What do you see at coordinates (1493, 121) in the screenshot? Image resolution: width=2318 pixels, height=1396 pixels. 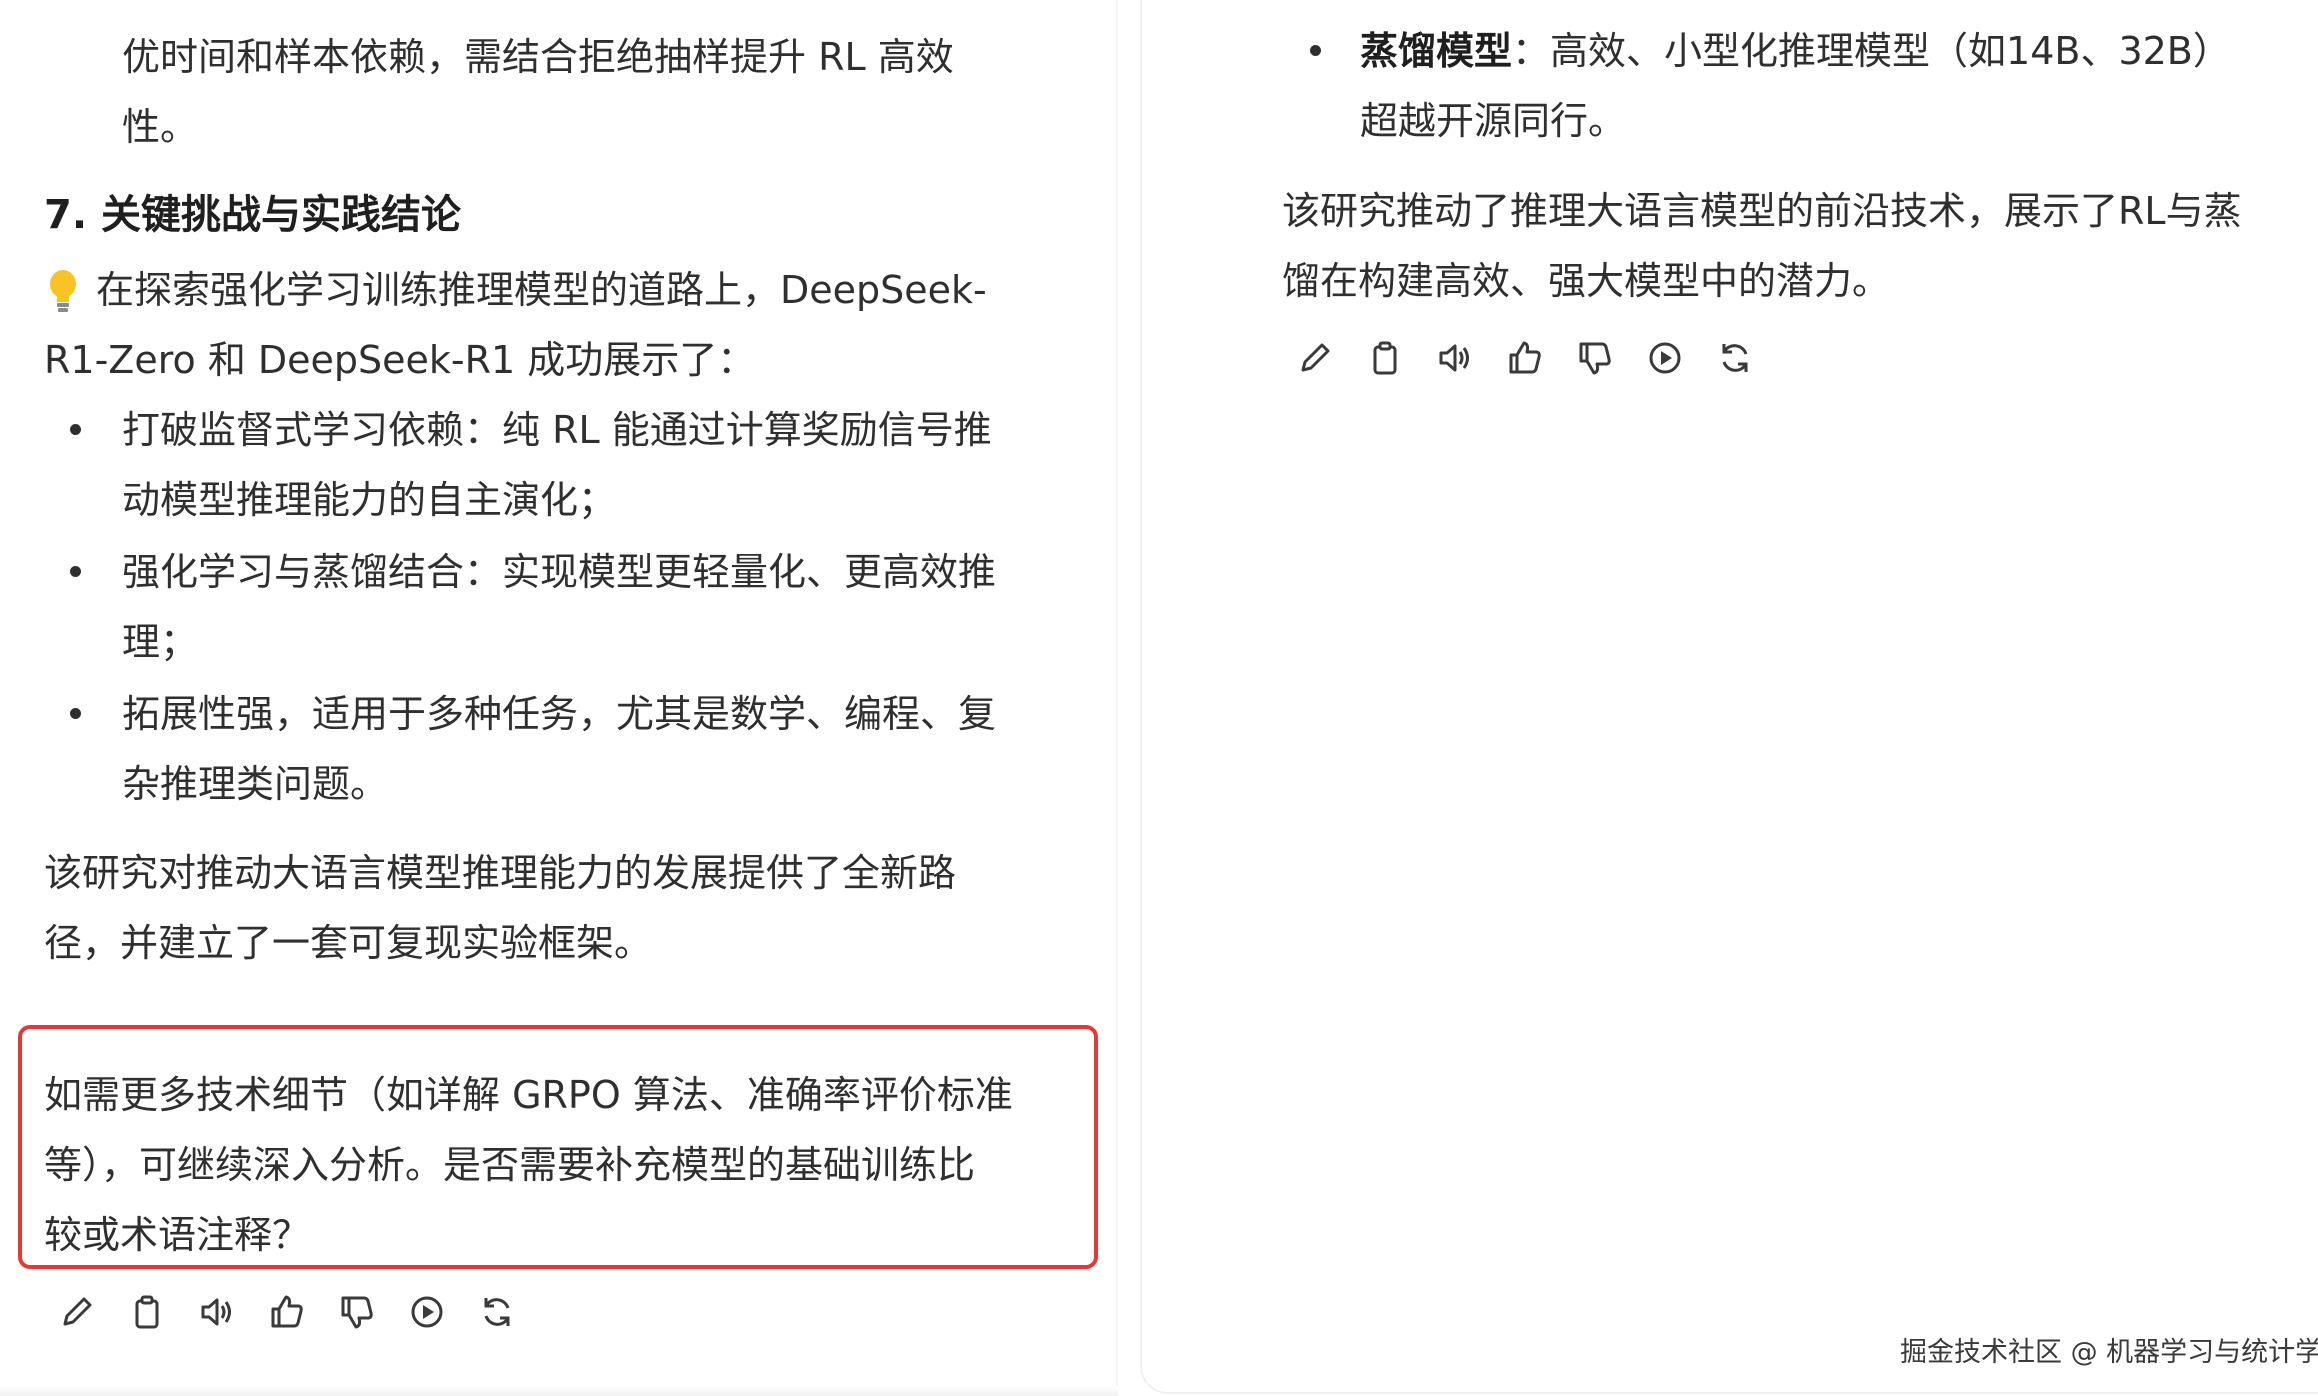 I see `list-item-line: 超越开源同行。` at bounding box center [1493, 121].